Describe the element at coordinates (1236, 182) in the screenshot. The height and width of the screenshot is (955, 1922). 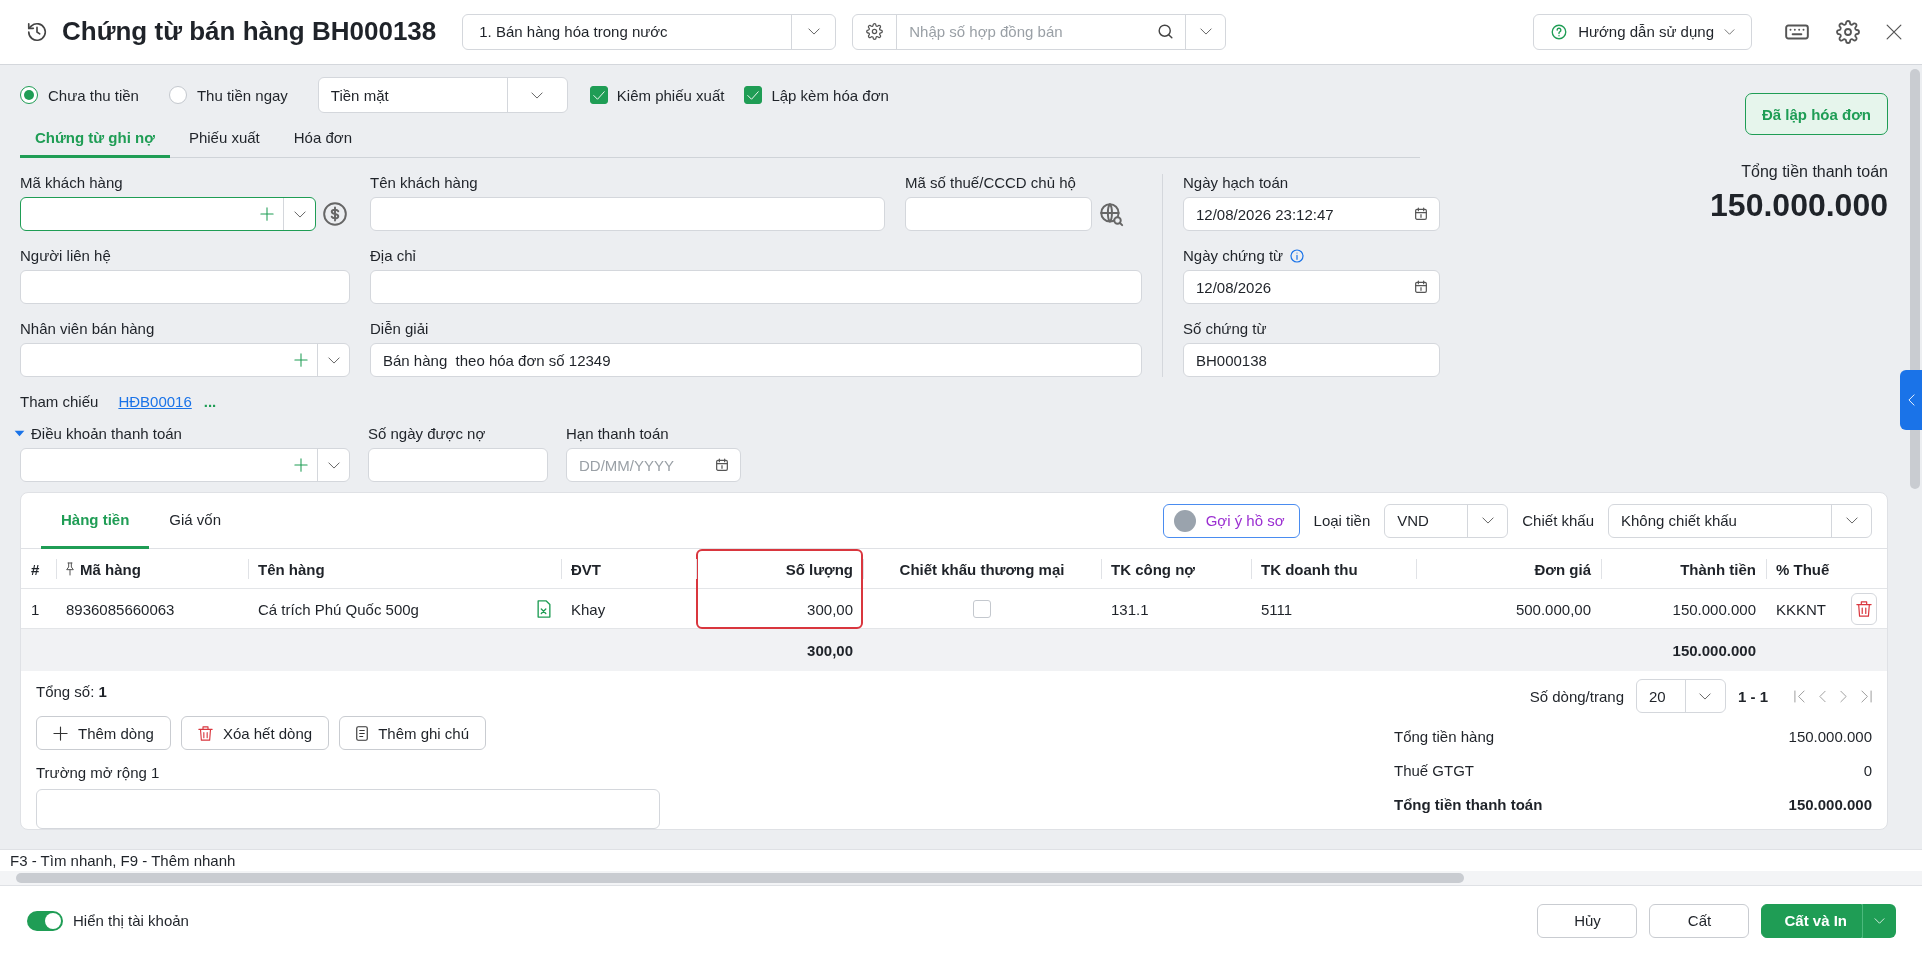
I see `field-label: Ngày hạch toán` at that location.